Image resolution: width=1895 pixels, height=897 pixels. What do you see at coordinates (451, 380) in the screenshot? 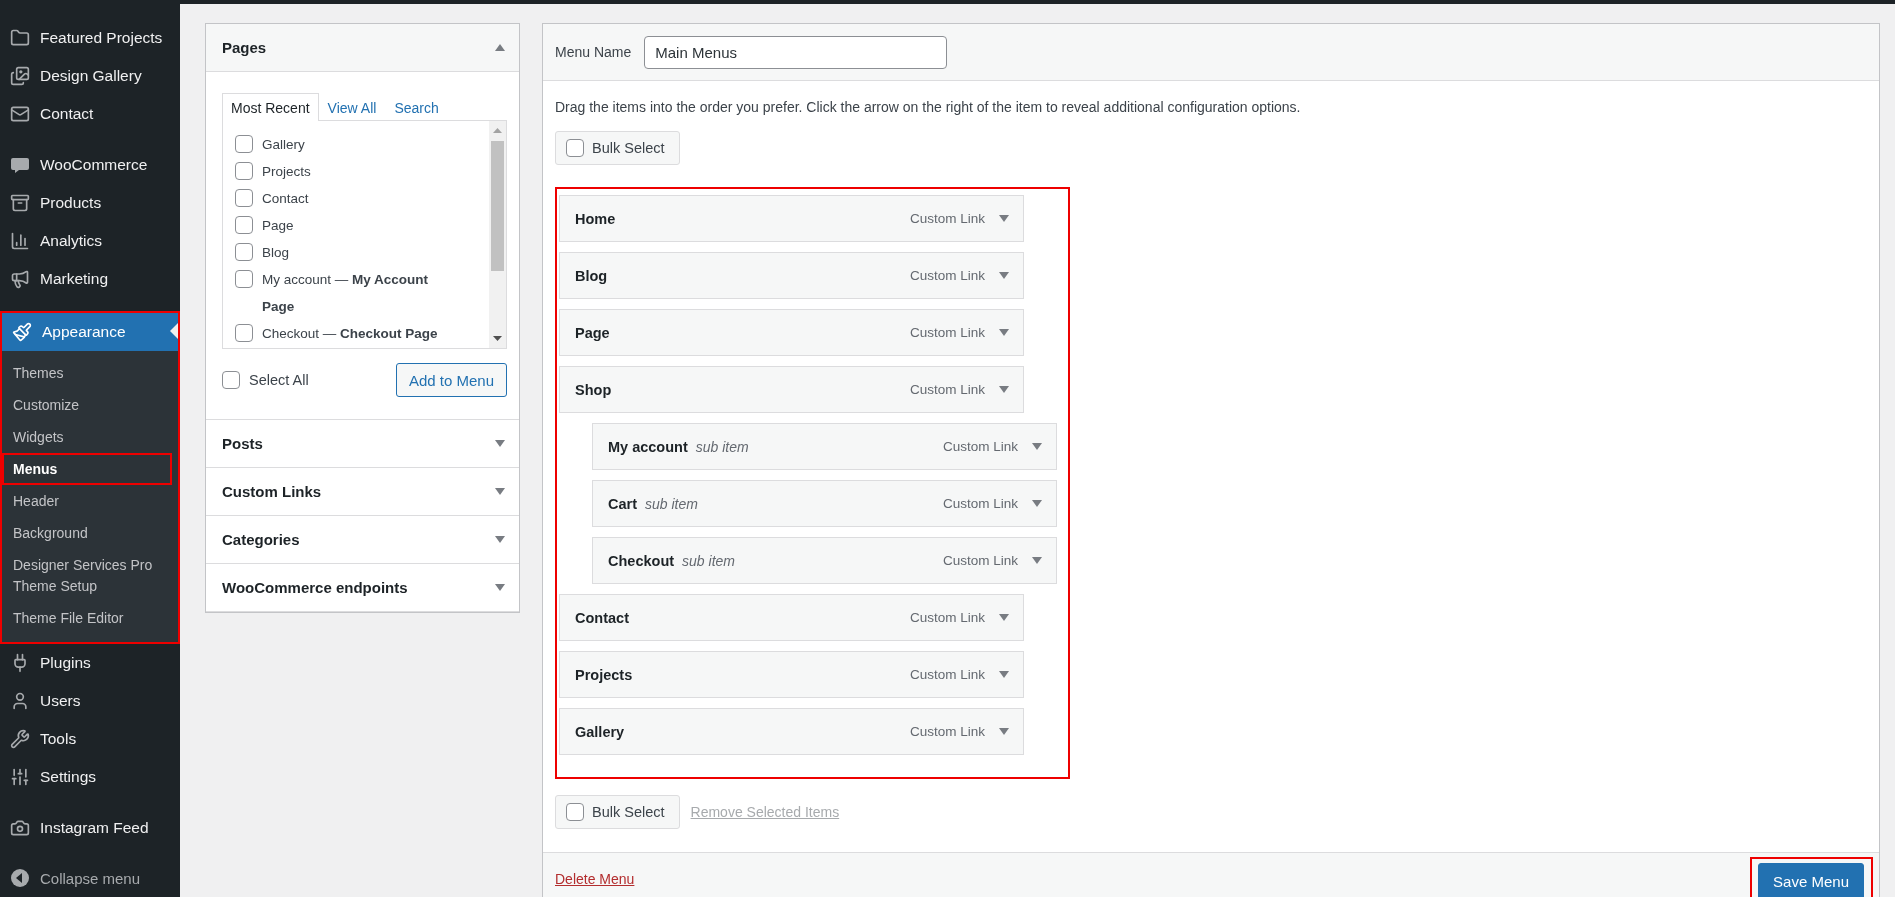
I see `add-to-menu-button: Add to Menu` at bounding box center [451, 380].